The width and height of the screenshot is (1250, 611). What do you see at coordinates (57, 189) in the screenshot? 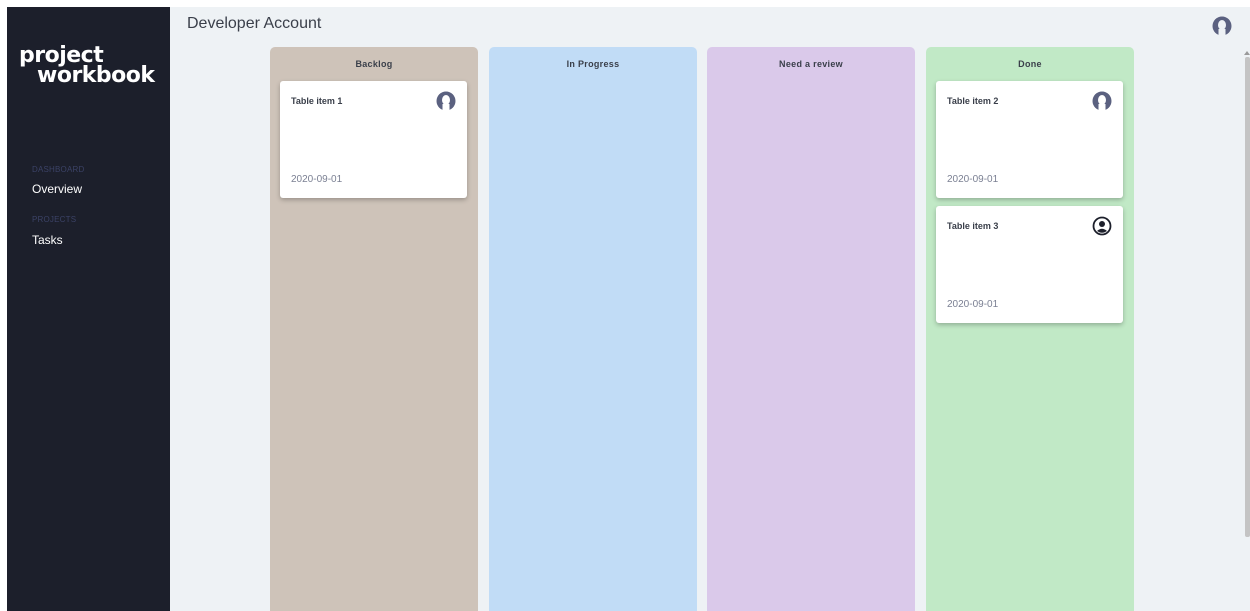
I see `sidebar-item-overview: Overview` at bounding box center [57, 189].